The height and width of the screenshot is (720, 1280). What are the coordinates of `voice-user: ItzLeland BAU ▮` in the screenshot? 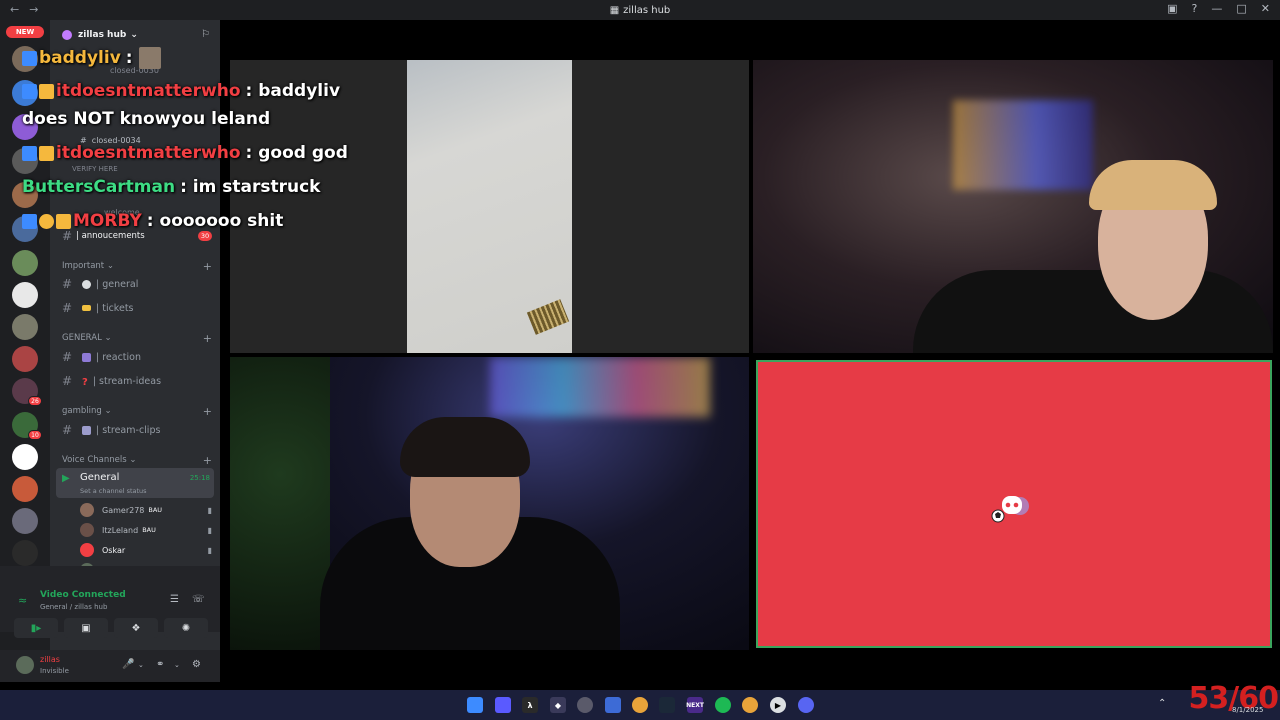 It's located at (146, 530).